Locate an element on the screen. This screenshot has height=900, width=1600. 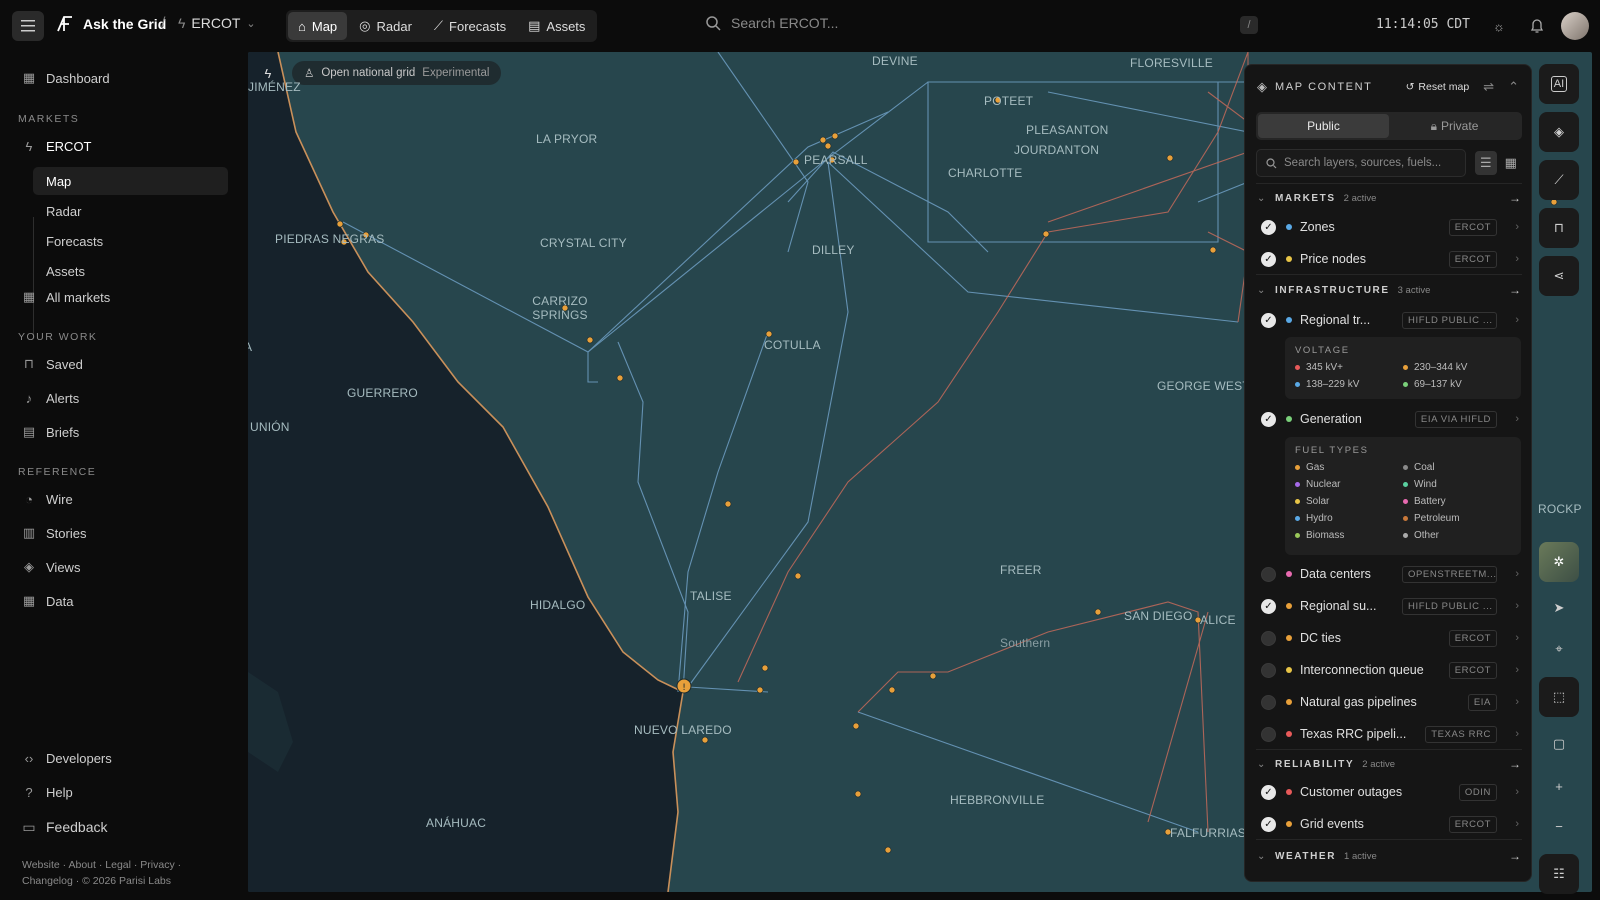
sidebar-item-developers: ‹› Developers is located at coordinates (67, 758).